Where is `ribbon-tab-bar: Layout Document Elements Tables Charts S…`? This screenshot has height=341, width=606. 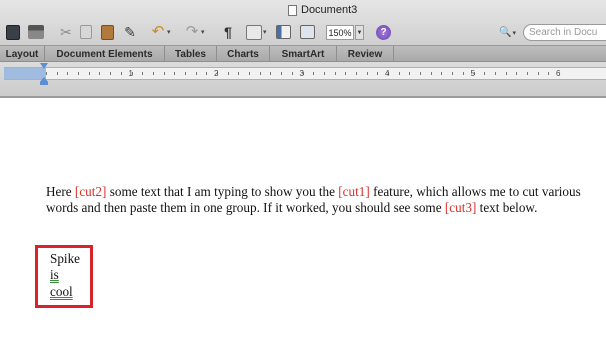 ribbon-tab-bar: Layout Document Elements Tables Charts S… is located at coordinates (303, 53).